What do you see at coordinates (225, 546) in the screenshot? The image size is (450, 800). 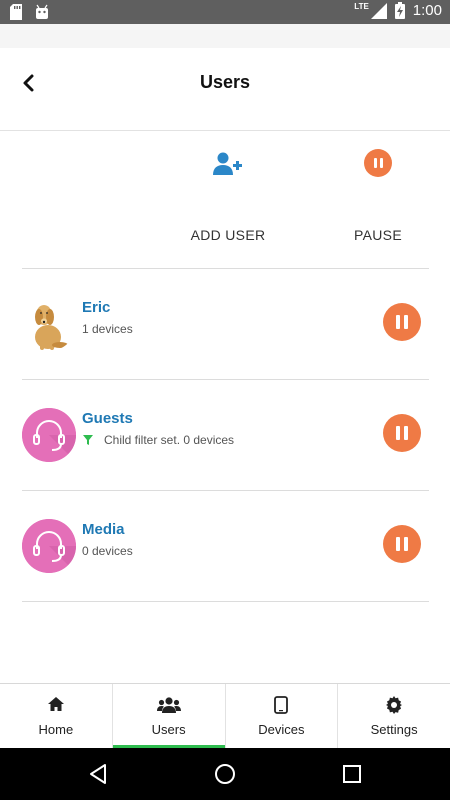 I see `list-item: Media 0 devices` at bounding box center [225, 546].